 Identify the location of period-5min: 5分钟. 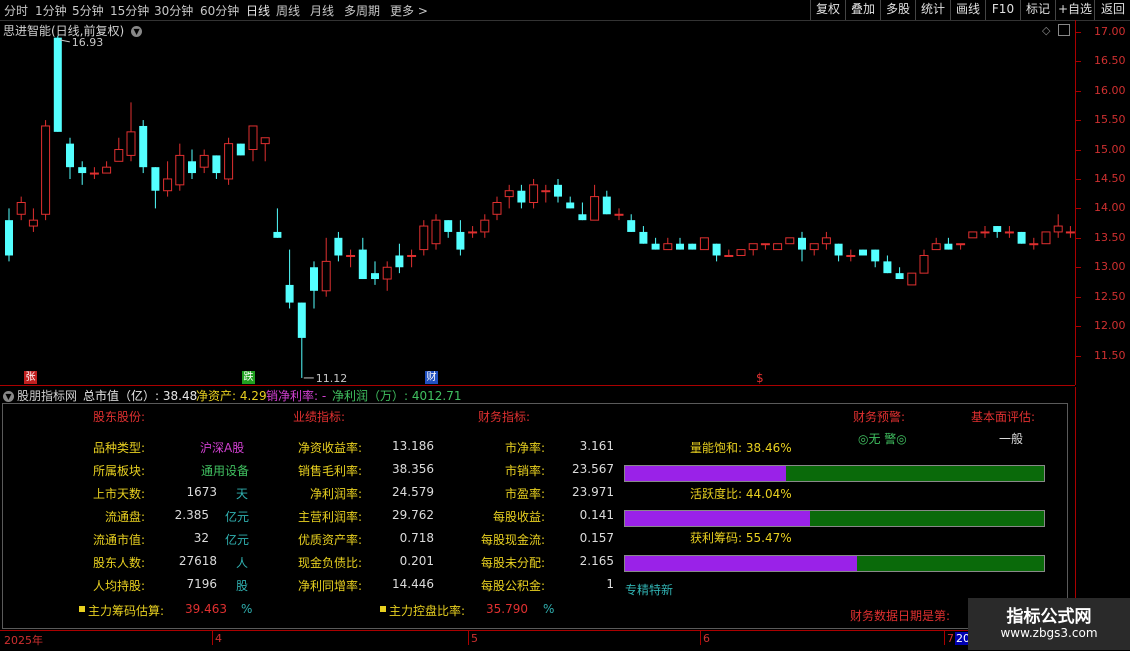
(88, 10).